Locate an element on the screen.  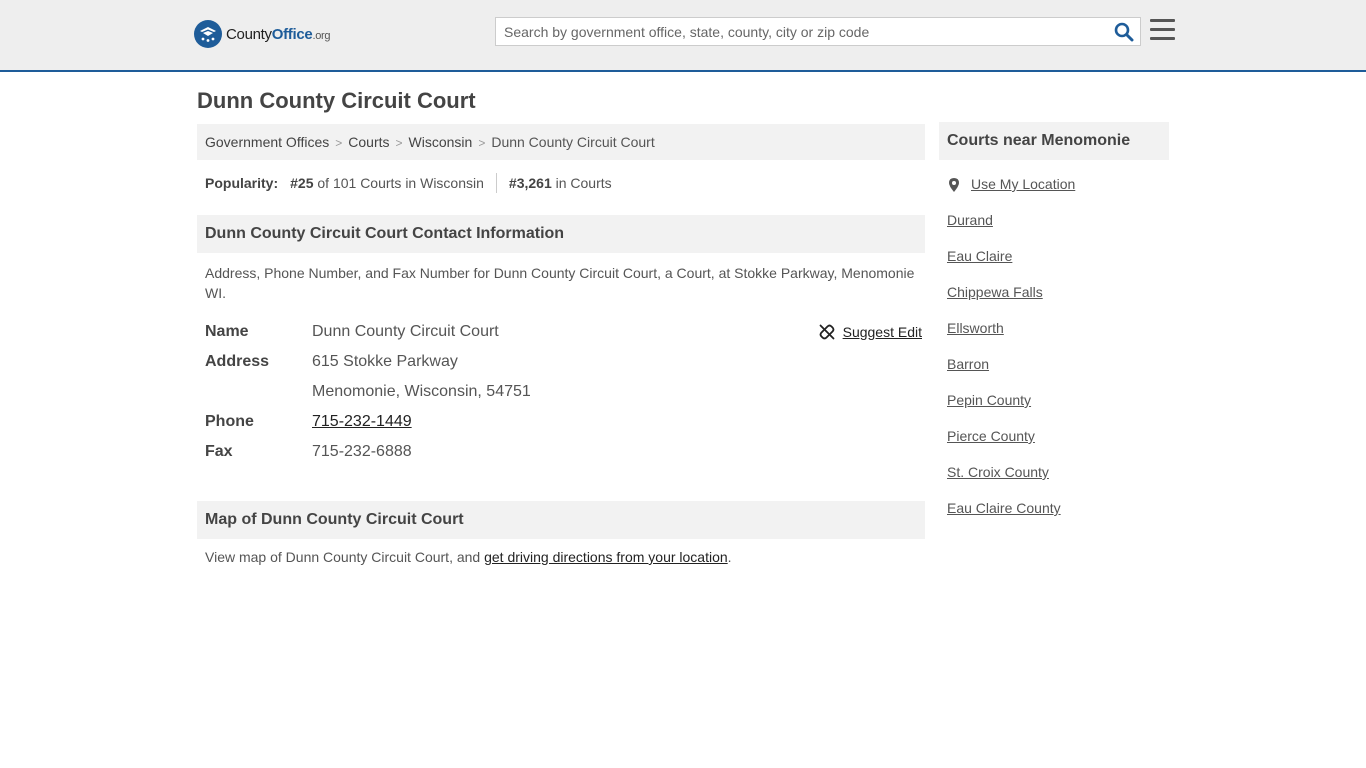
breadcrumb-courts: Courts is located at coordinates (368, 142).